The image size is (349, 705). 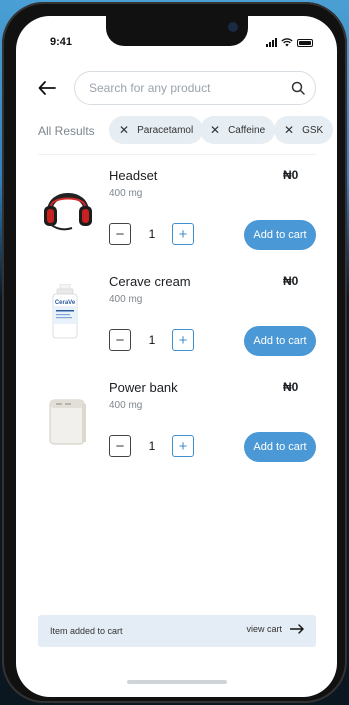 I want to click on status-bar: 9:41, so click(x=176, y=36).